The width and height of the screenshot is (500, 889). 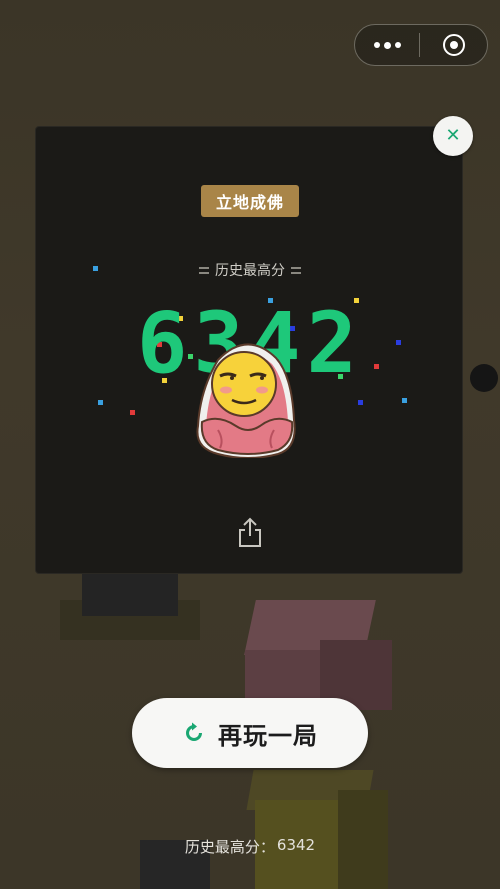 I want to click on best-score-title: 历史最高分, so click(x=250, y=270).